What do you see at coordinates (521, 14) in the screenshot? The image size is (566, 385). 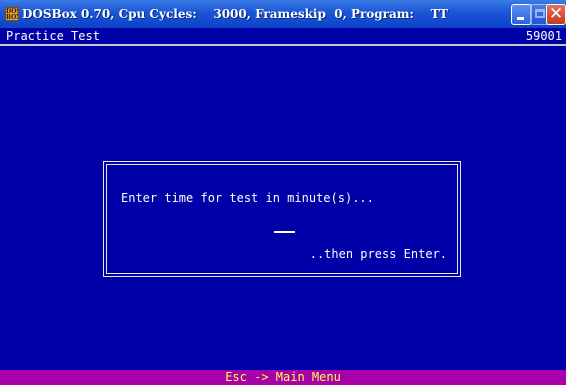 I see `minimize-button` at bounding box center [521, 14].